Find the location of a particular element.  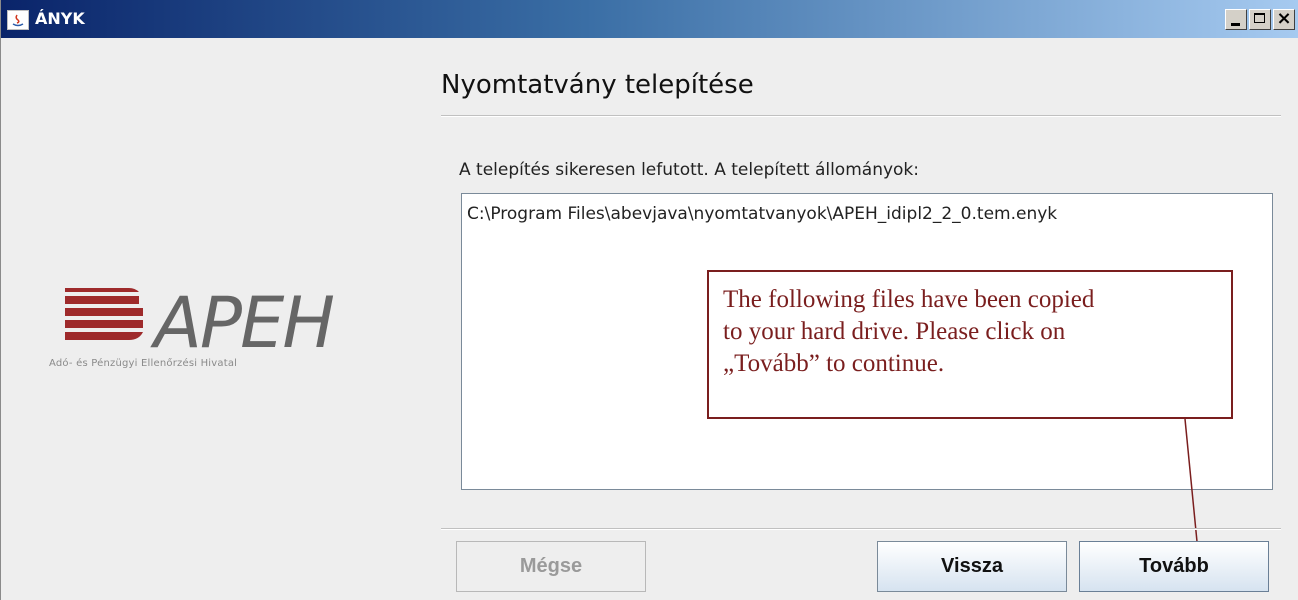

window-controls: × is located at coordinates (1260, 19).